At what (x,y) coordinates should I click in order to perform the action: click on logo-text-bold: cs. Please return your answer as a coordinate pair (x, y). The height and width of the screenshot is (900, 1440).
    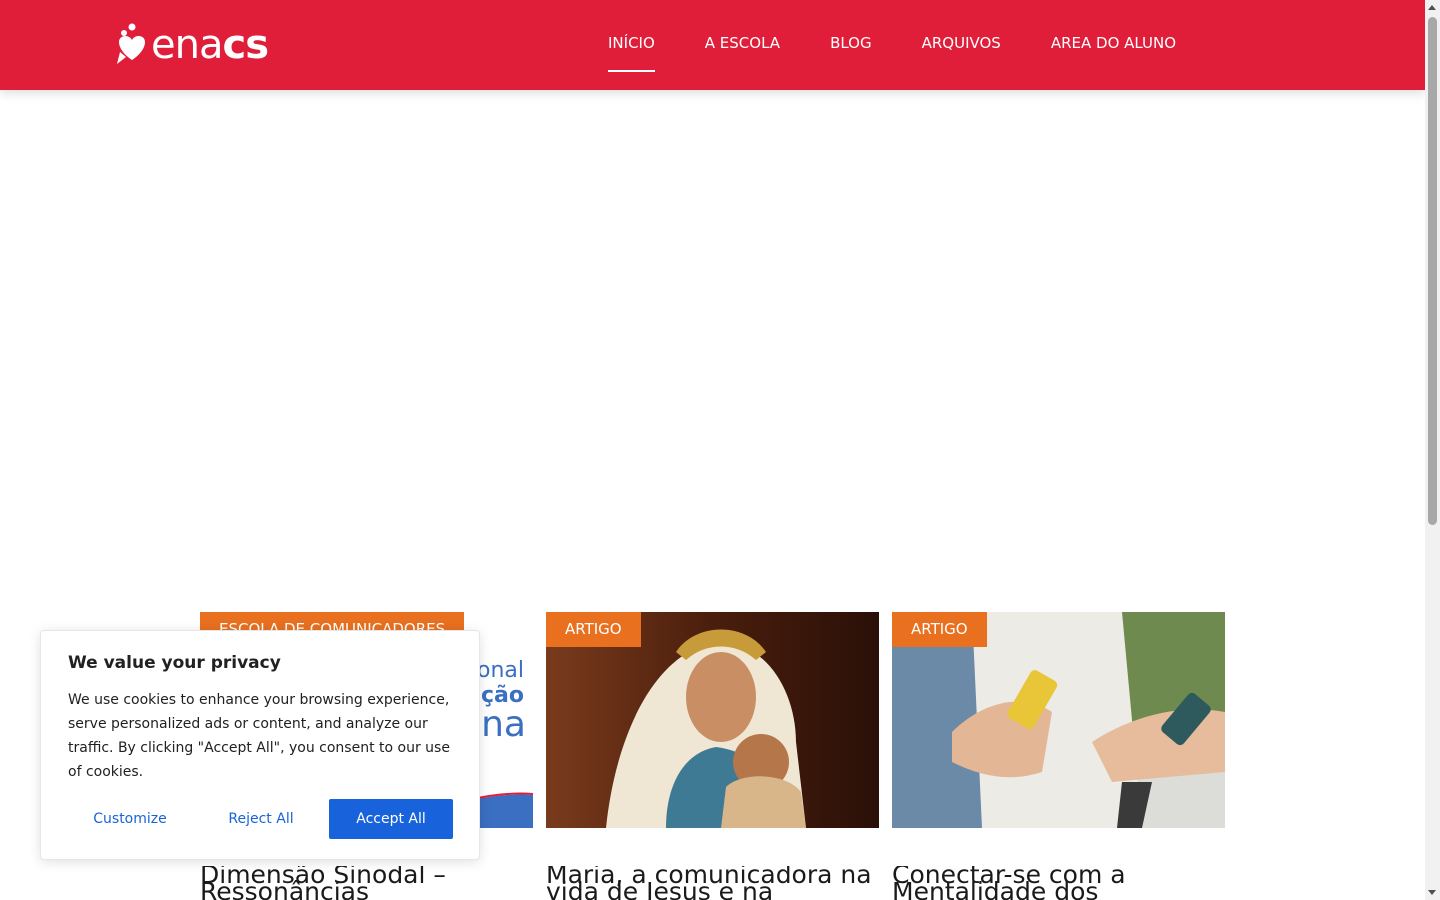
    Looking at the image, I should click on (245, 45).